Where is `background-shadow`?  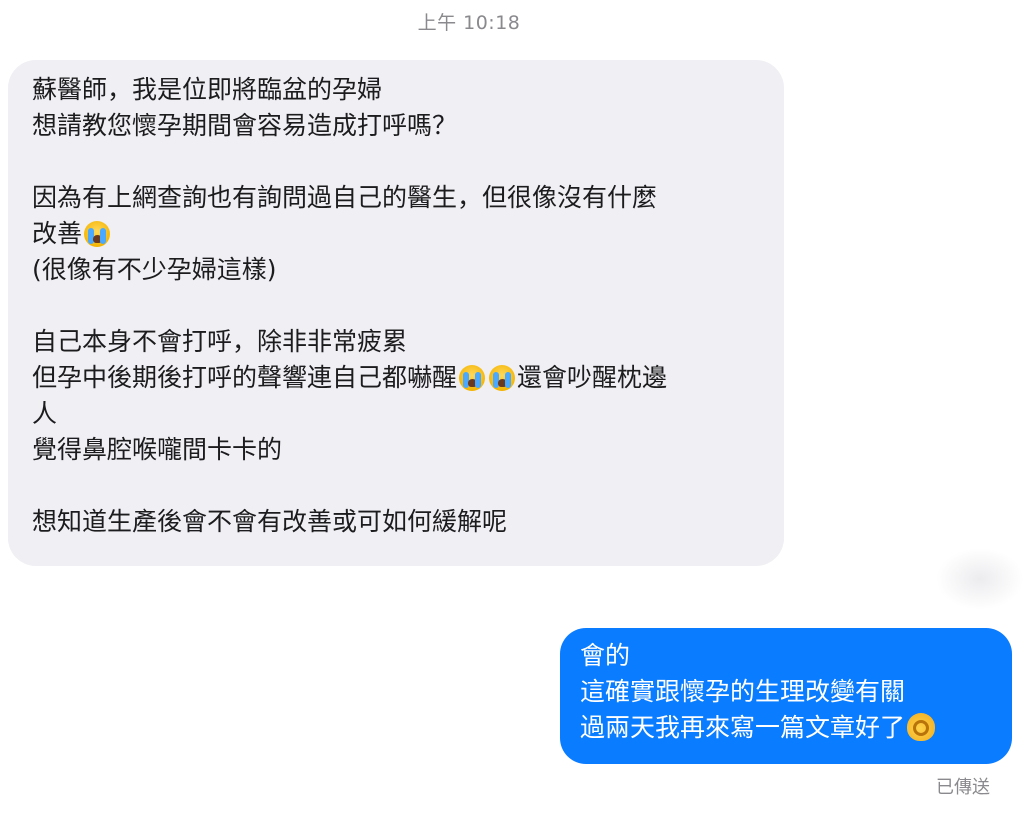 background-shadow is located at coordinates (980, 579).